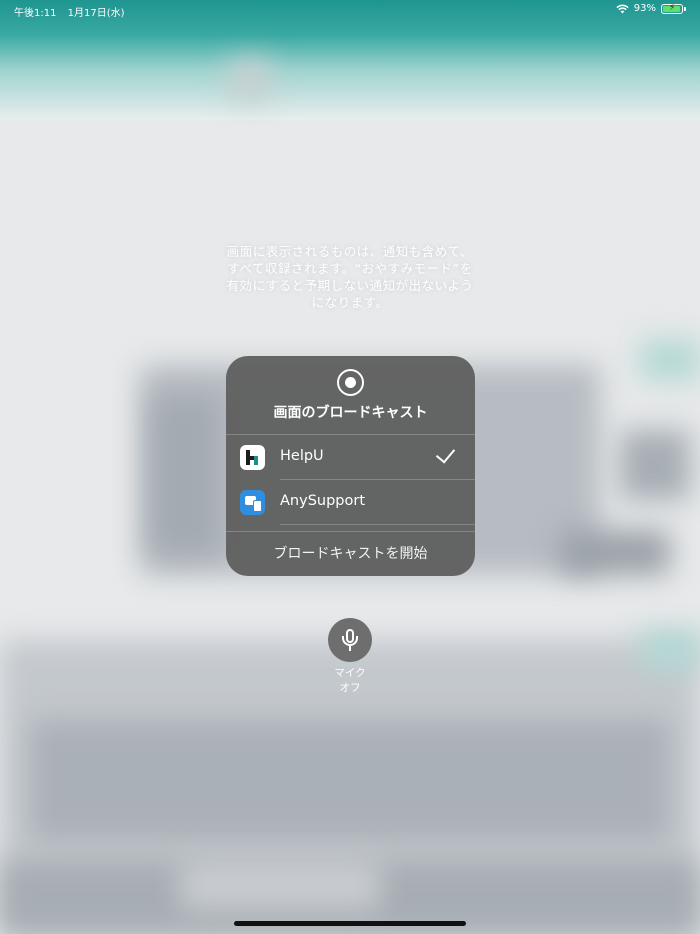 The width and height of the screenshot is (700, 934). I want to click on microphone-toggle-button, so click(350, 640).